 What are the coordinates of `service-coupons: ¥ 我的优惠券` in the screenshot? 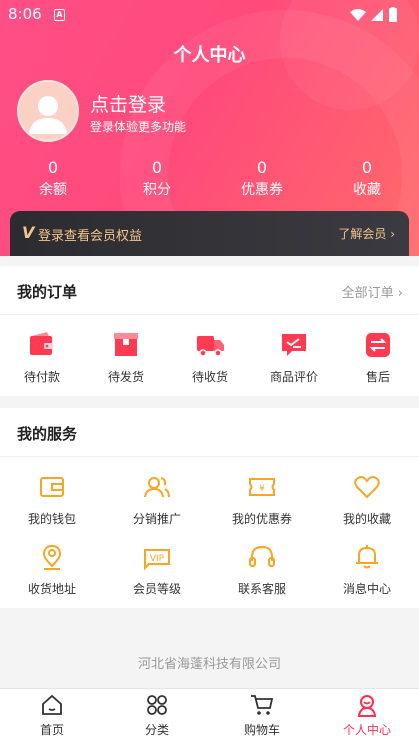 It's located at (262, 499).